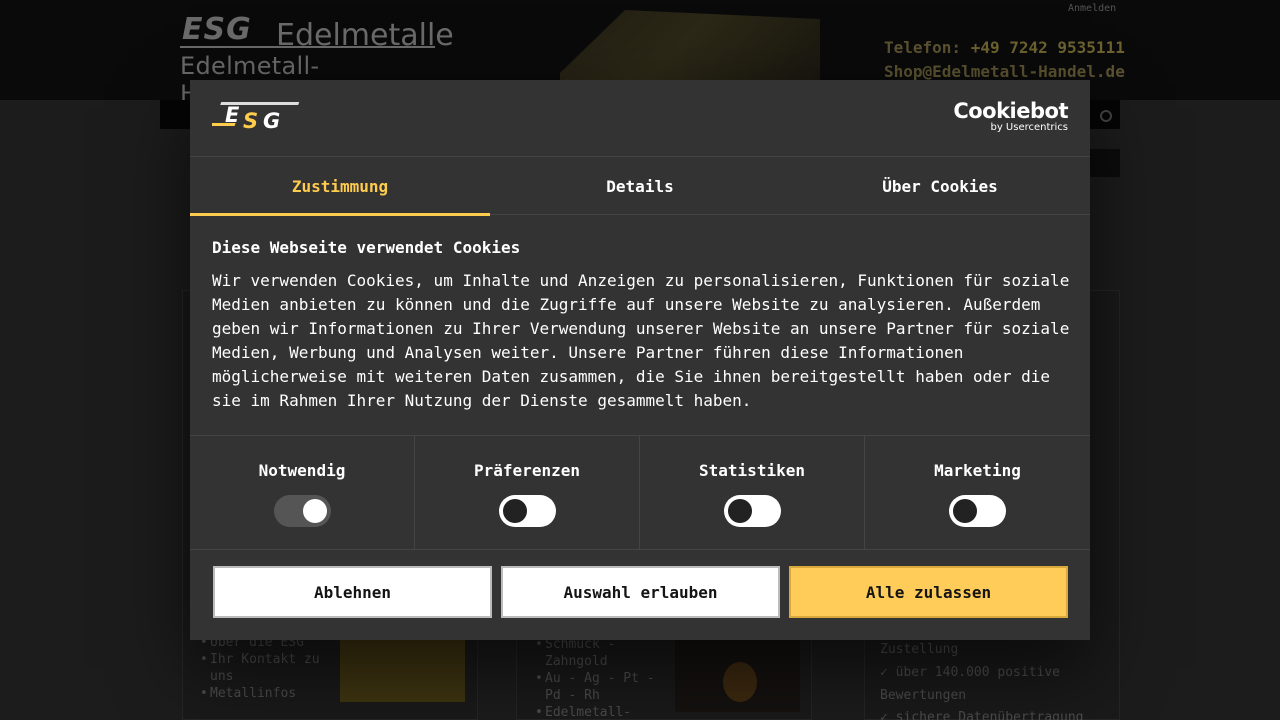 The image size is (1280, 720). I want to click on list-item: Edelmetall-, so click(602, 712).